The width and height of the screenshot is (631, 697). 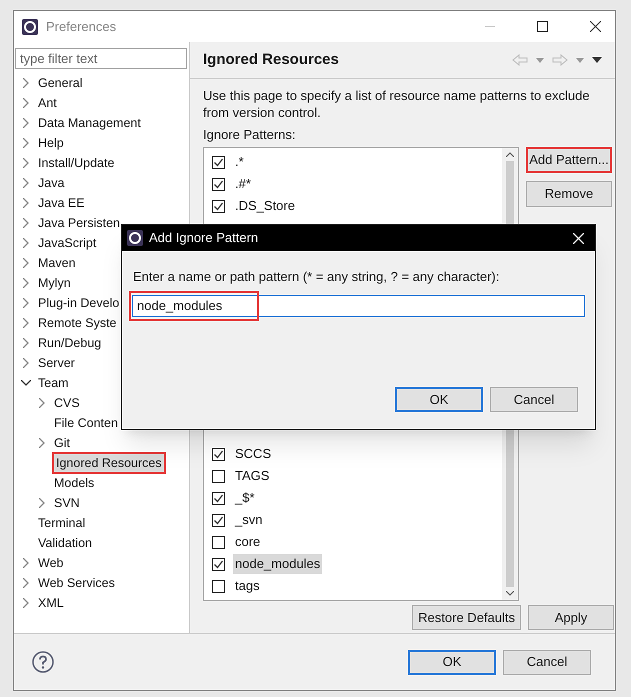 What do you see at coordinates (316, 277) in the screenshot?
I see `dialog-prompt: Enter a name or path pattern (* = any string, ? = any character):` at bounding box center [316, 277].